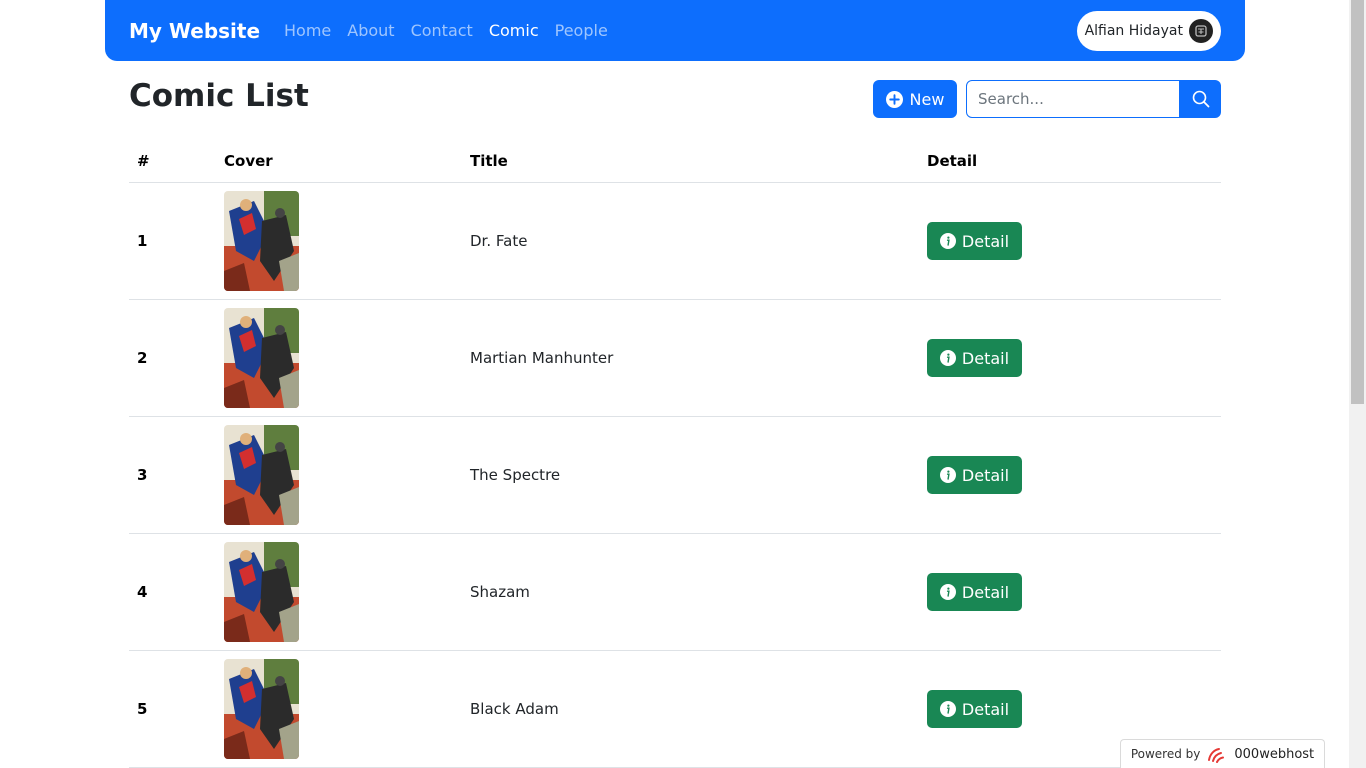  I want to click on powered-by-label: Powered by, so click(1165, 754).